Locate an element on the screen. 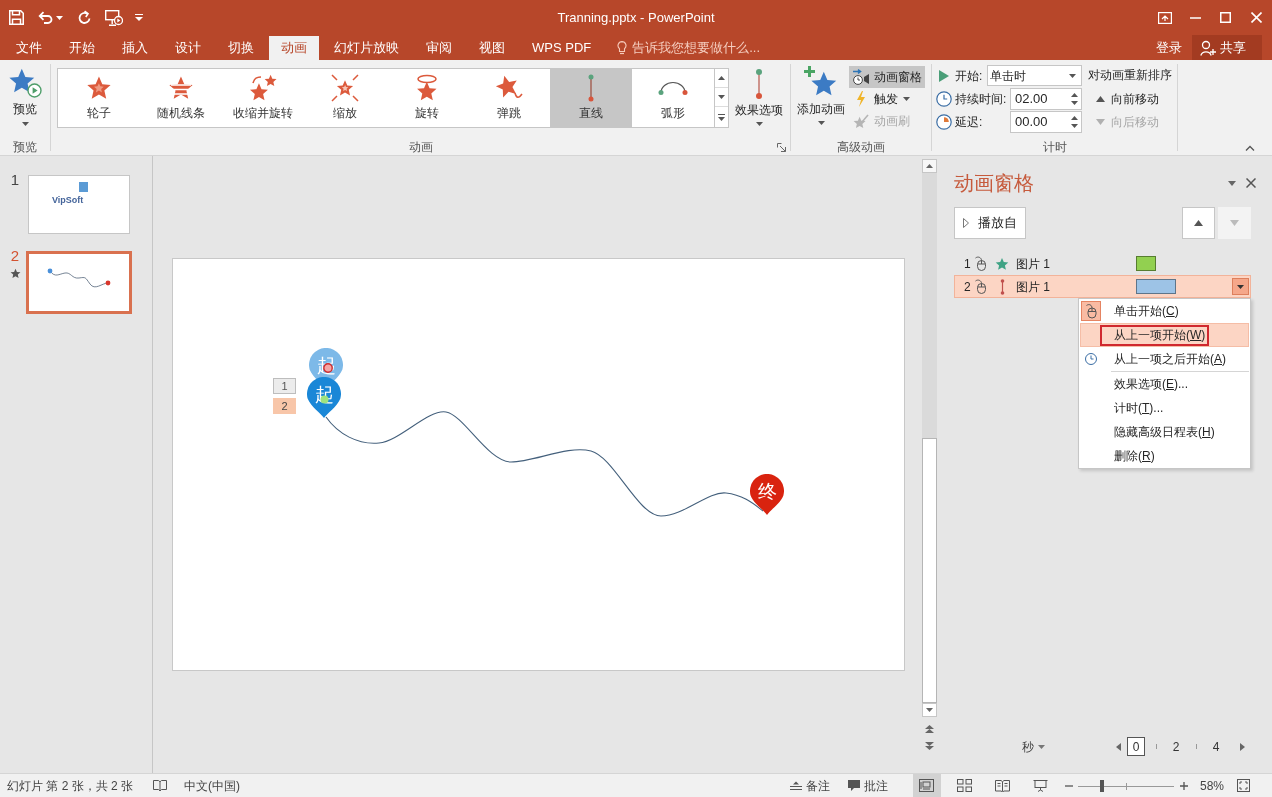 The width and height of the screenshot is (1272, 797). ribbon-tab: 切换 is located at coordinates (241, 48).